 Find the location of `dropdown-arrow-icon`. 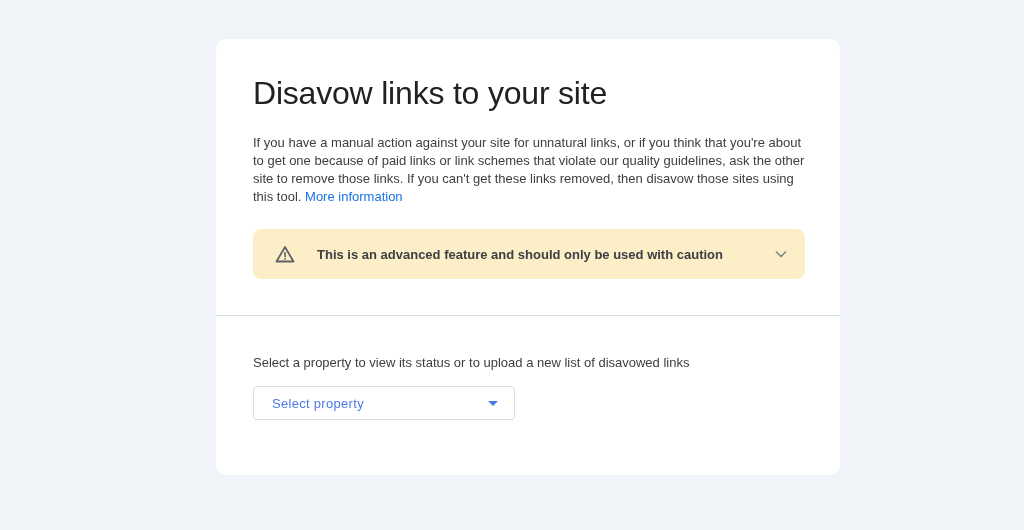

dropdown-arrow-icon is located at coordinates (493, 403).